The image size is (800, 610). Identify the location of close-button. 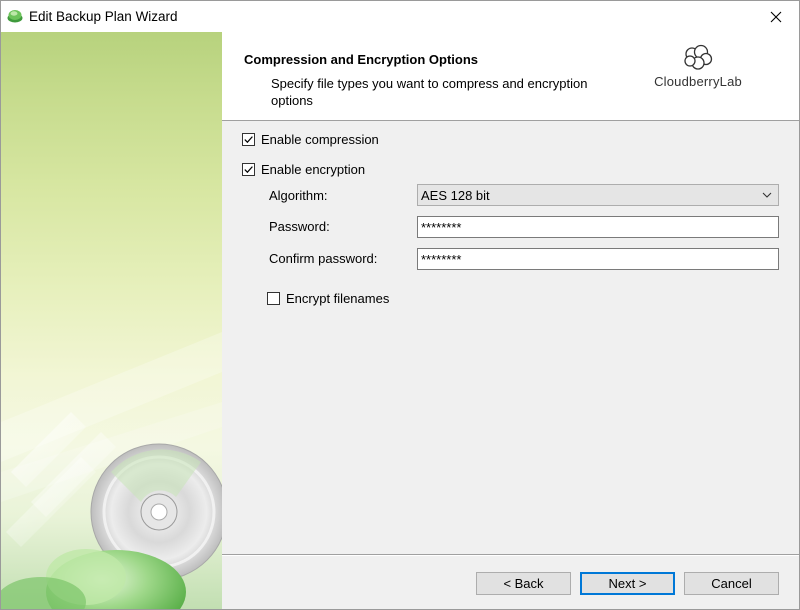
(776, 16).